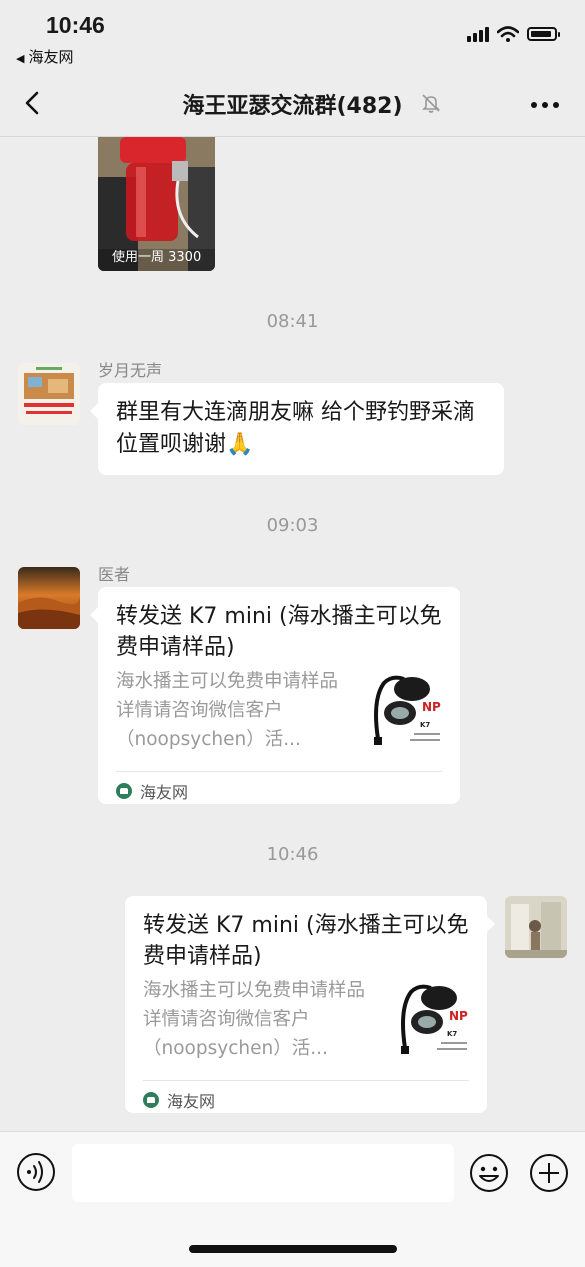 Image resolution: width=585 pixels, height=1267 pixels. Describe the element at coordinates (130, 370) in the screenshot. I see `sender-name: 岁月无声` at that location.